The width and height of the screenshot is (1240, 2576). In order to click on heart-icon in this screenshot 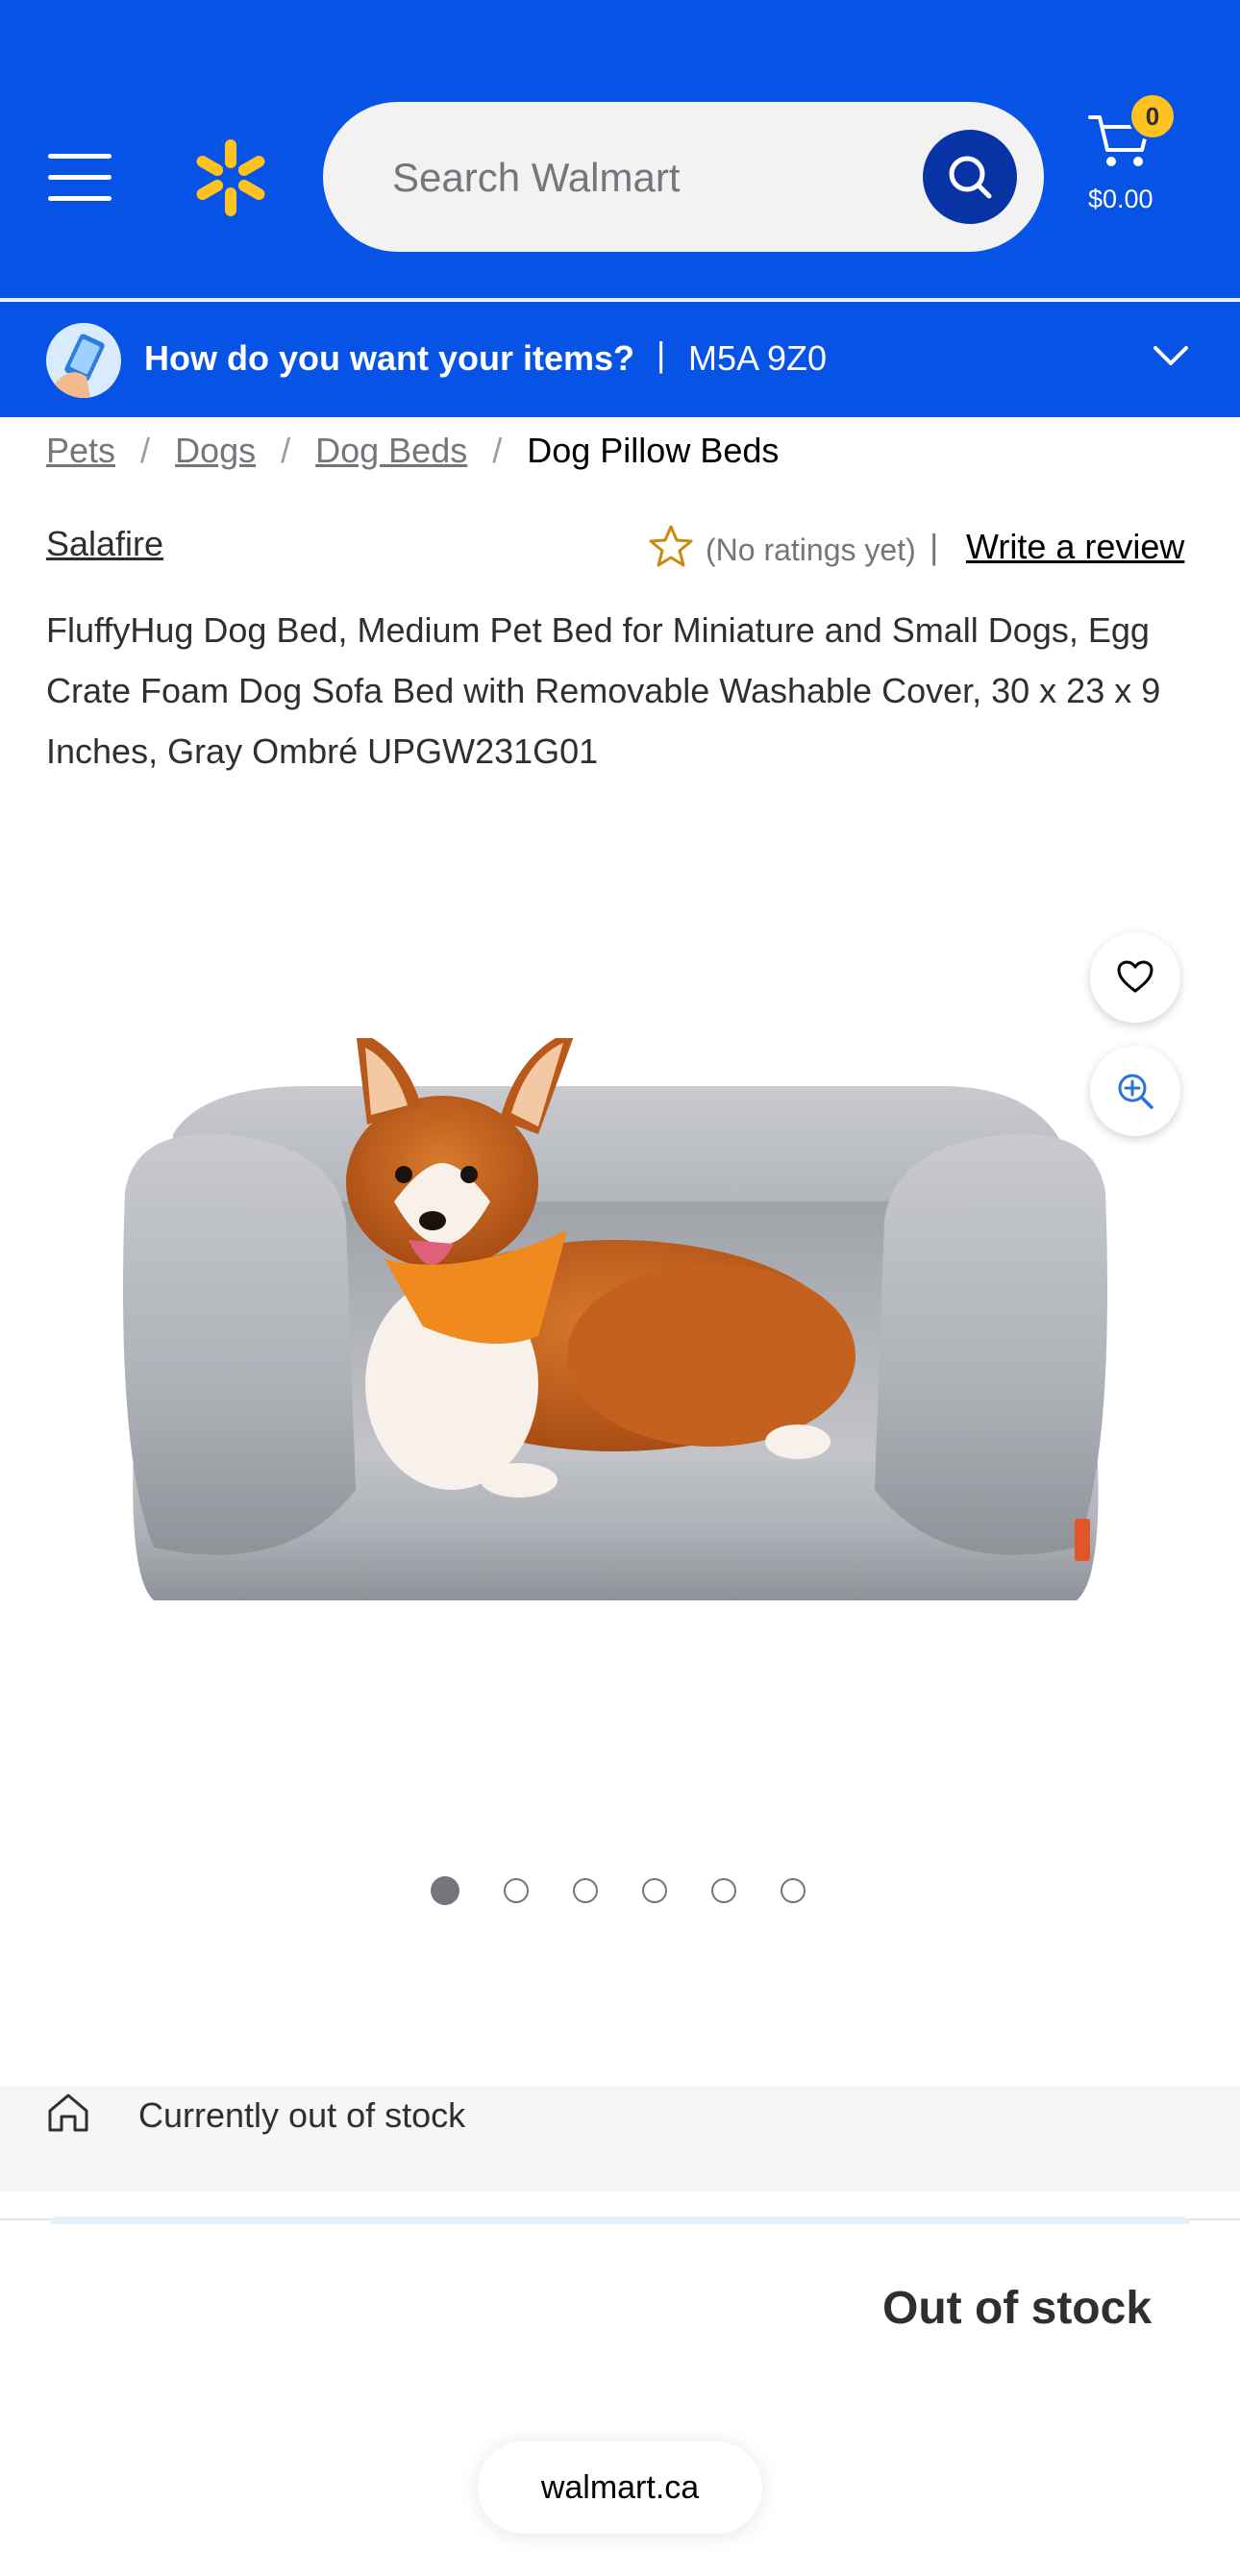, I will do `click(1135, 976)`.